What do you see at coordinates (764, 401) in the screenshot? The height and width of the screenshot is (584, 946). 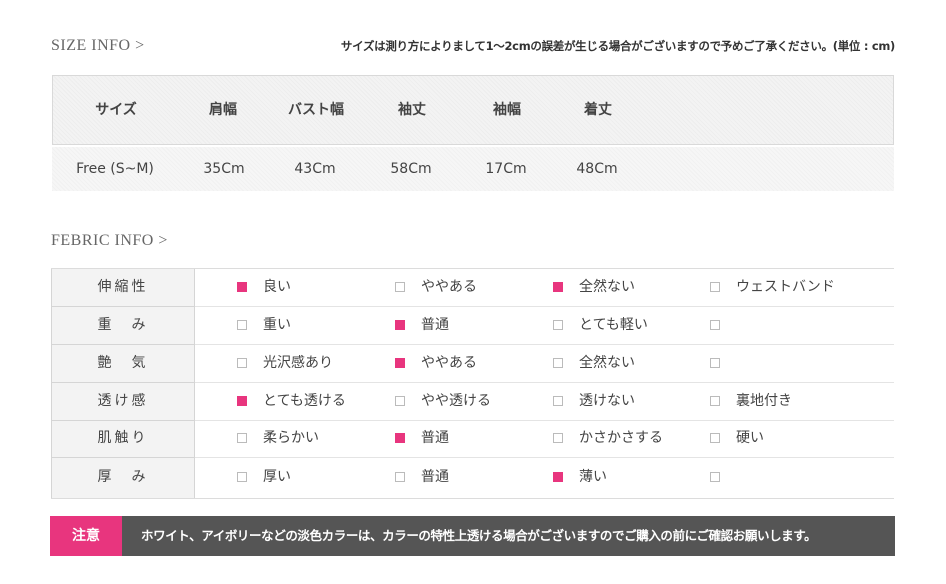 I see `fabric-option-label: 裏地付き` at bounding box center [764, 401].